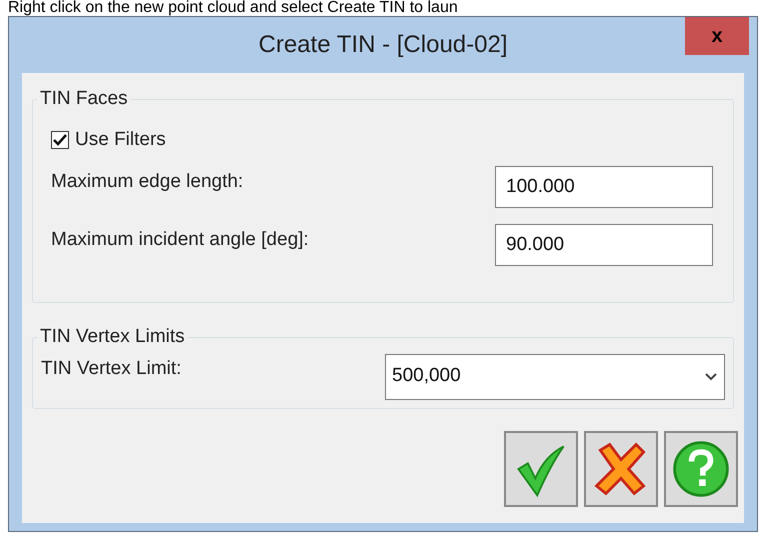  I want to click on cancel-button, so click(621, 468).